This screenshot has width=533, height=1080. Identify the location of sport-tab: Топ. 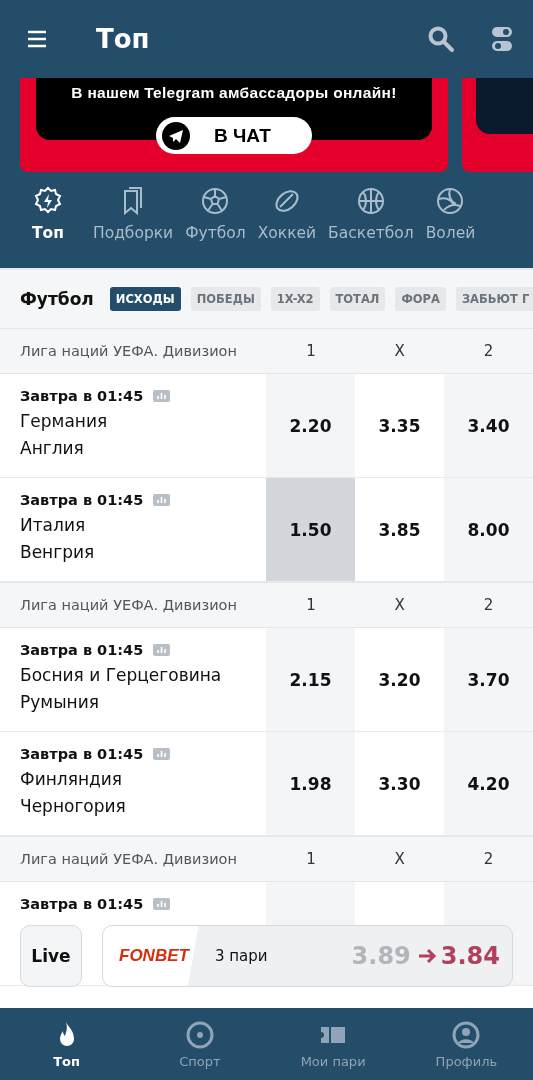
(48, 227).